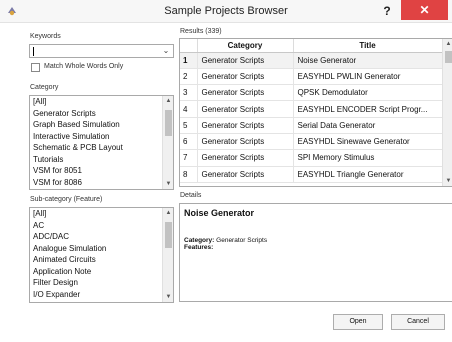 The height and width of the screenshot is (342, 452). I want to click on table-row: 1 Generator Scripts Noise Generator, so click(311, 60).